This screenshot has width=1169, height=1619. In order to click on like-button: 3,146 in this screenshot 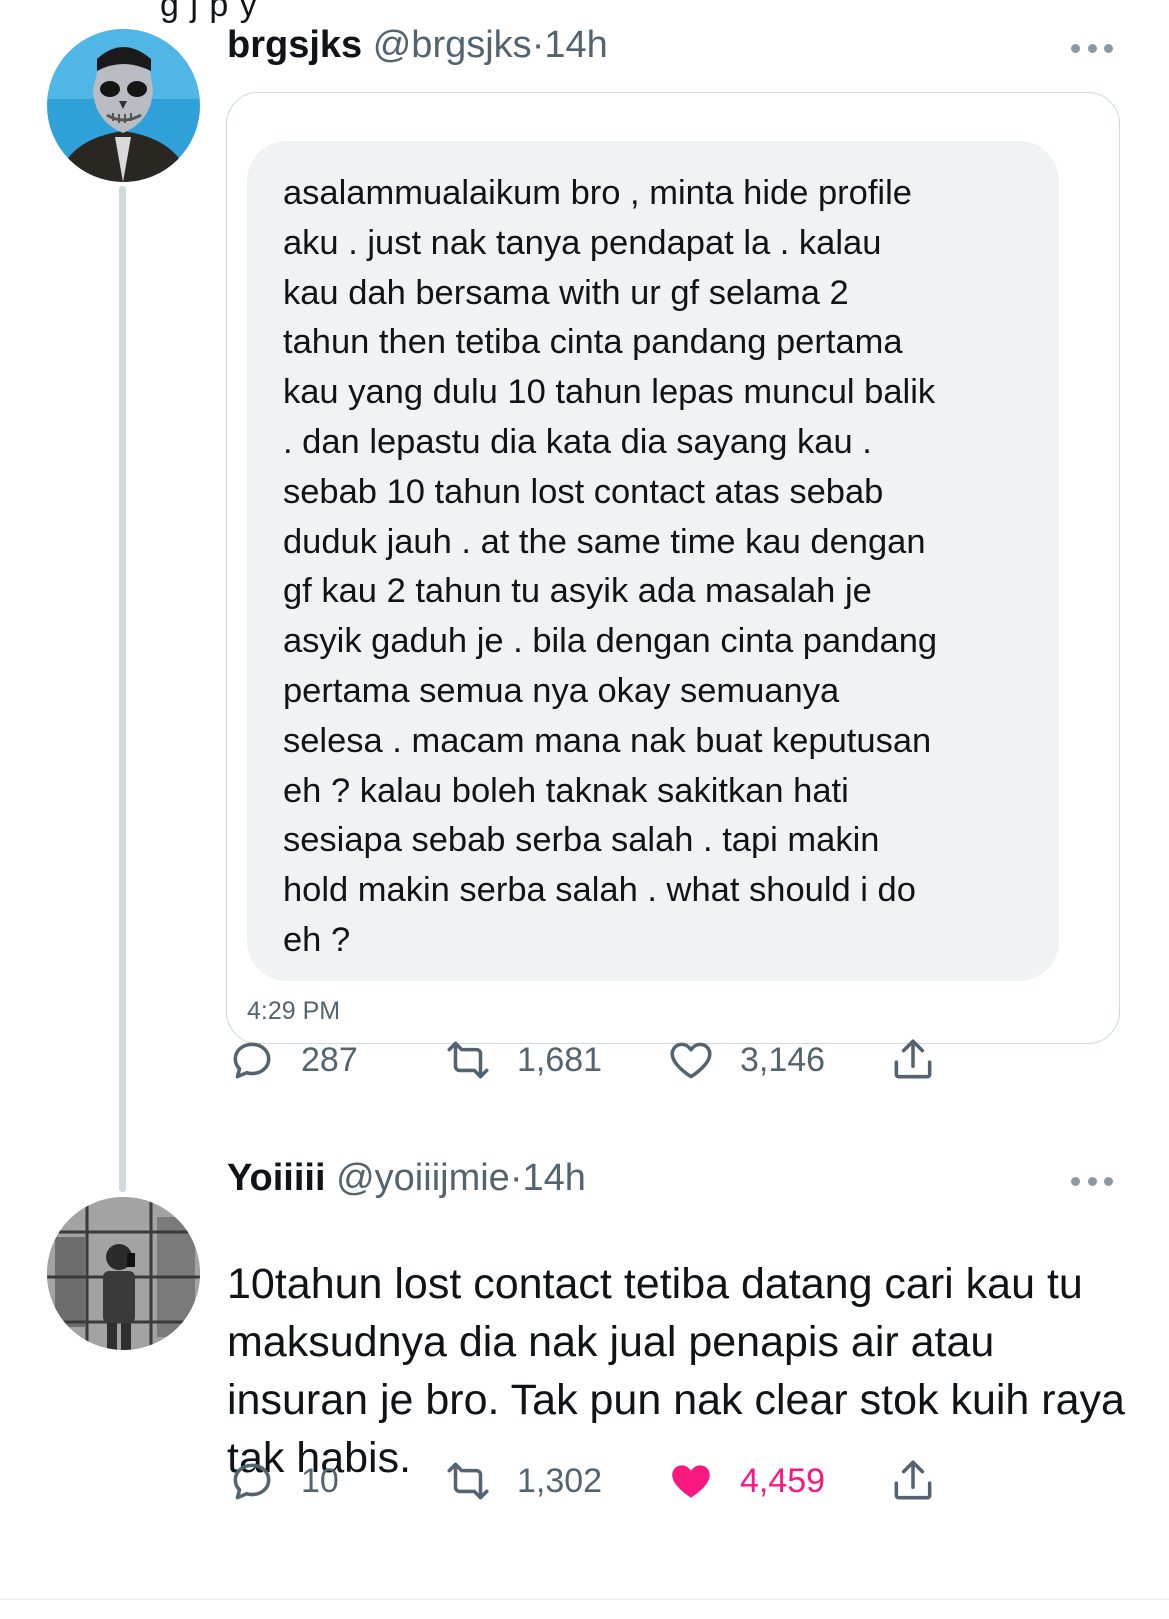, I will do `click(745, 1060)`.